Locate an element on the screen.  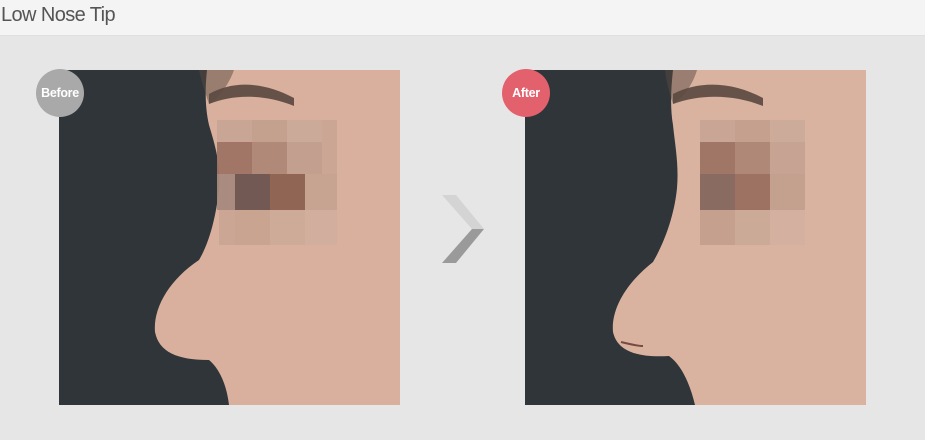
before-badge: Before is located at coordinates (60, 93).